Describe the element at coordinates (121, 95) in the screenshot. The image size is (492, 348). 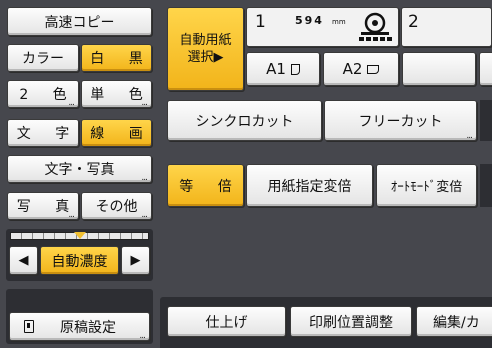
I see `single-color-label: 単 色` at that location.